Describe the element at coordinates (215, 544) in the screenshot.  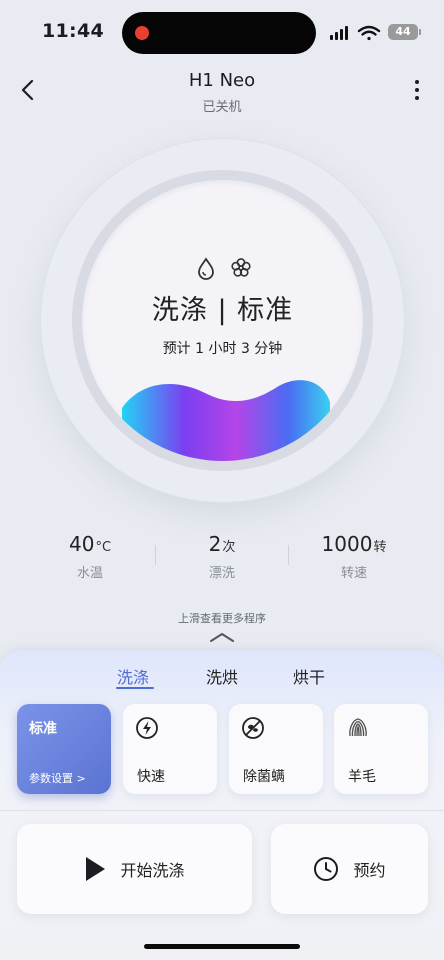
I see `rinse-value: 2` at that location.